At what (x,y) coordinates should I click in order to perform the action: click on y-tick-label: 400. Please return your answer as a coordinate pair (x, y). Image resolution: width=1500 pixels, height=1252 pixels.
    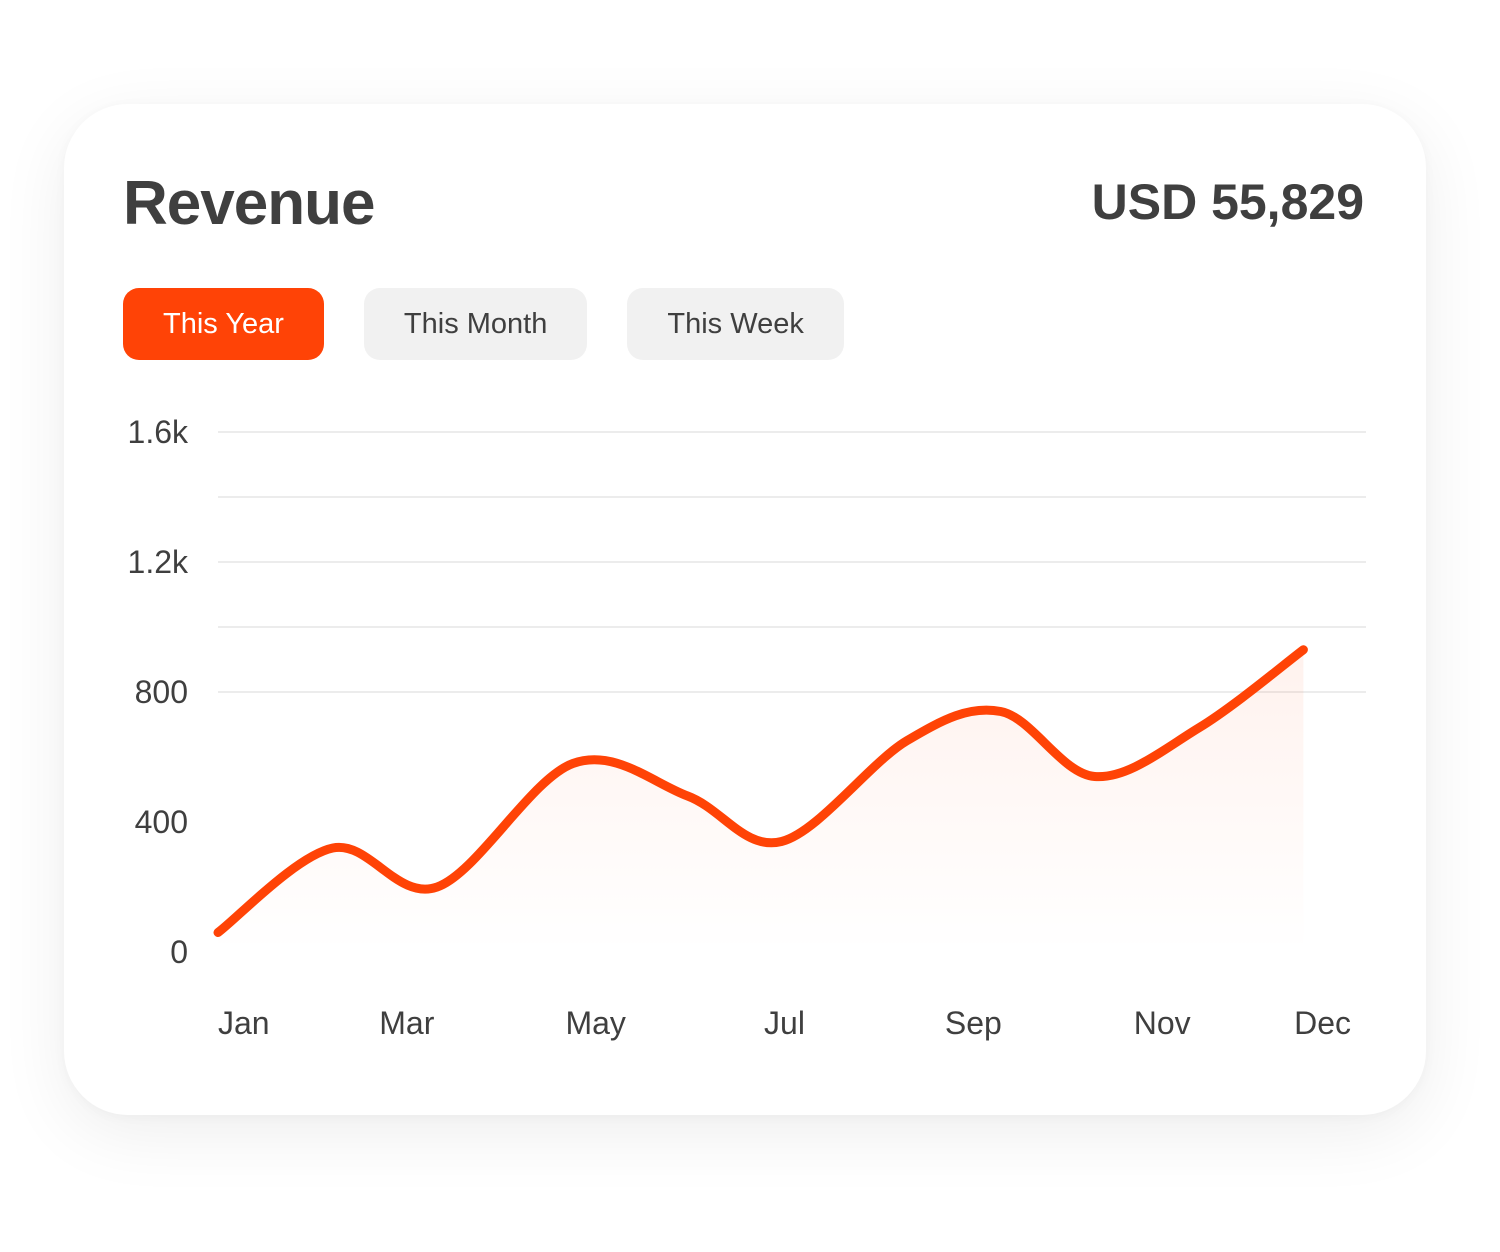
    Looking at the image, I should click on (161, 822).